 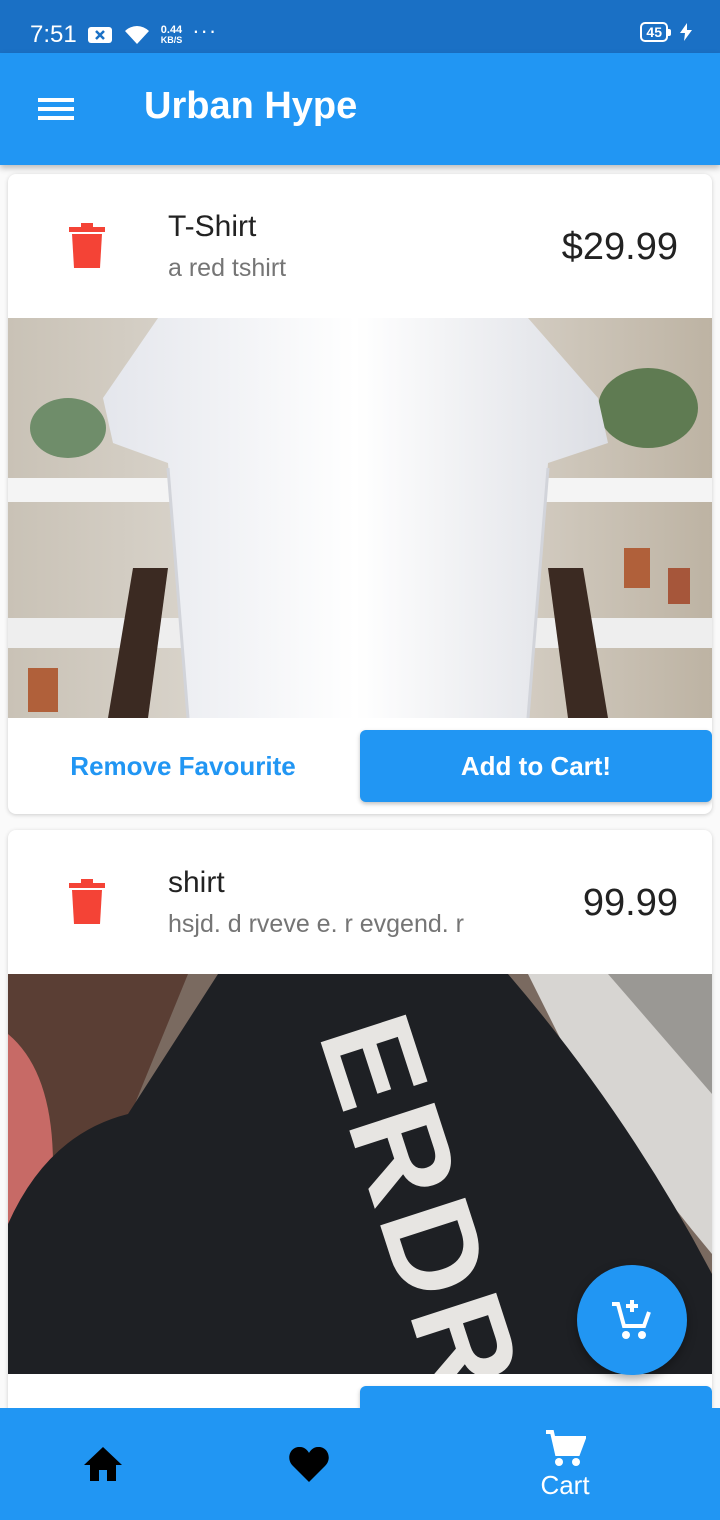 What do you see at coordinates (536, 1397) in the screenshot?
I see `add-to-cart-button` at bounding box center [536, 1397].